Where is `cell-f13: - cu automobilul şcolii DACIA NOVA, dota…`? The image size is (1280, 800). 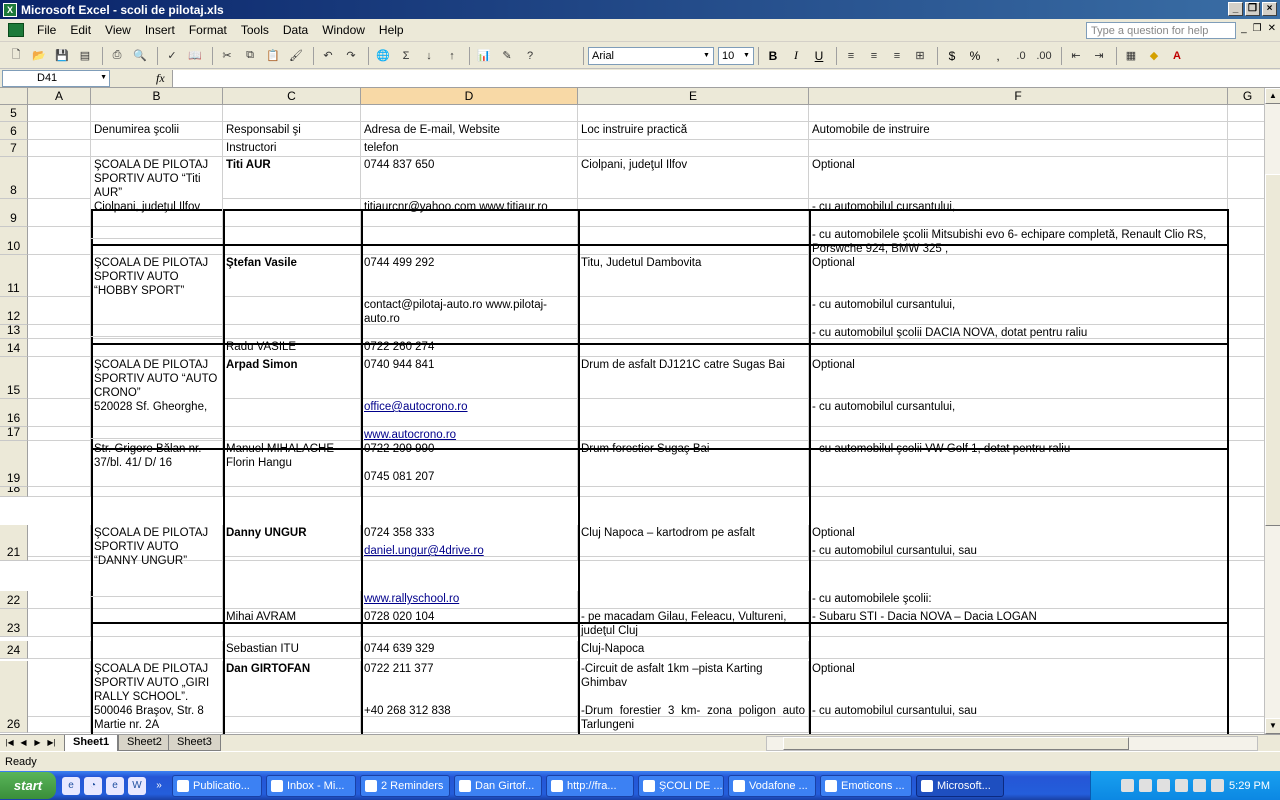
cell-f13: - cu automobilul şcolii DACIA NOVA, dota… is located at coordinates (1018, 332).